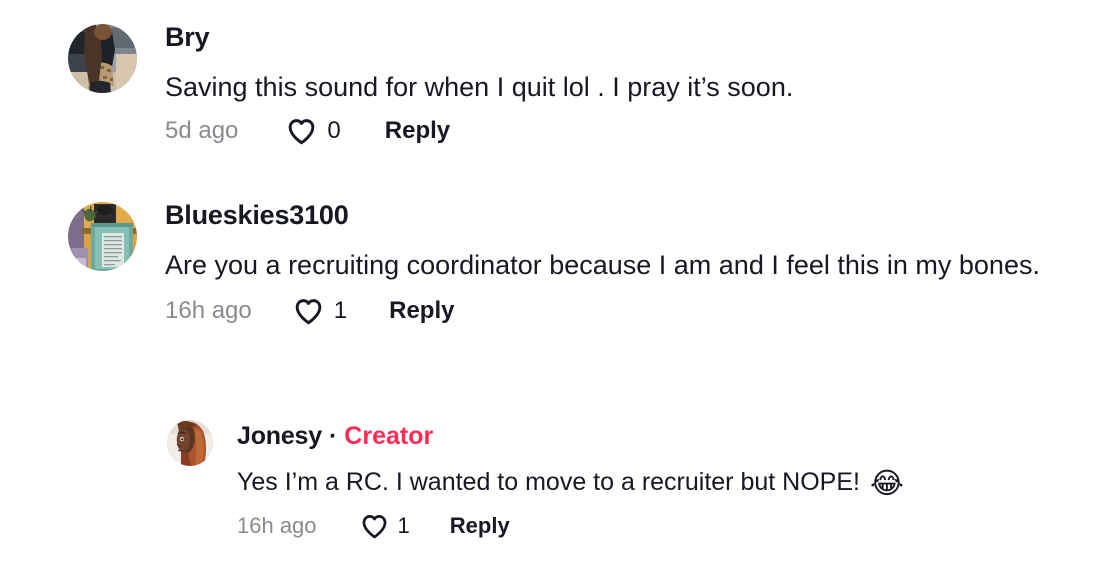 This screenshot has height=576, width=1110. What do you see at coordinates (479, 131) in the screenshot?
I see `comment-meta: 5d ago 0 Reply` at bounding box center [479, 131].